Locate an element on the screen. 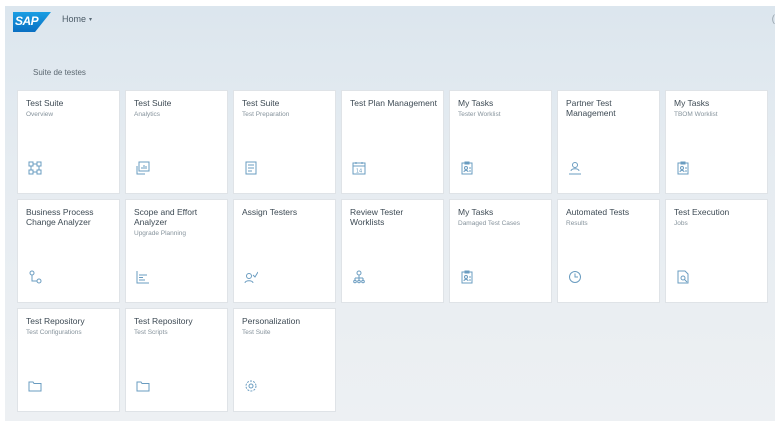  tile-title: Test Suite Overview is located at coordinates (69, 108).